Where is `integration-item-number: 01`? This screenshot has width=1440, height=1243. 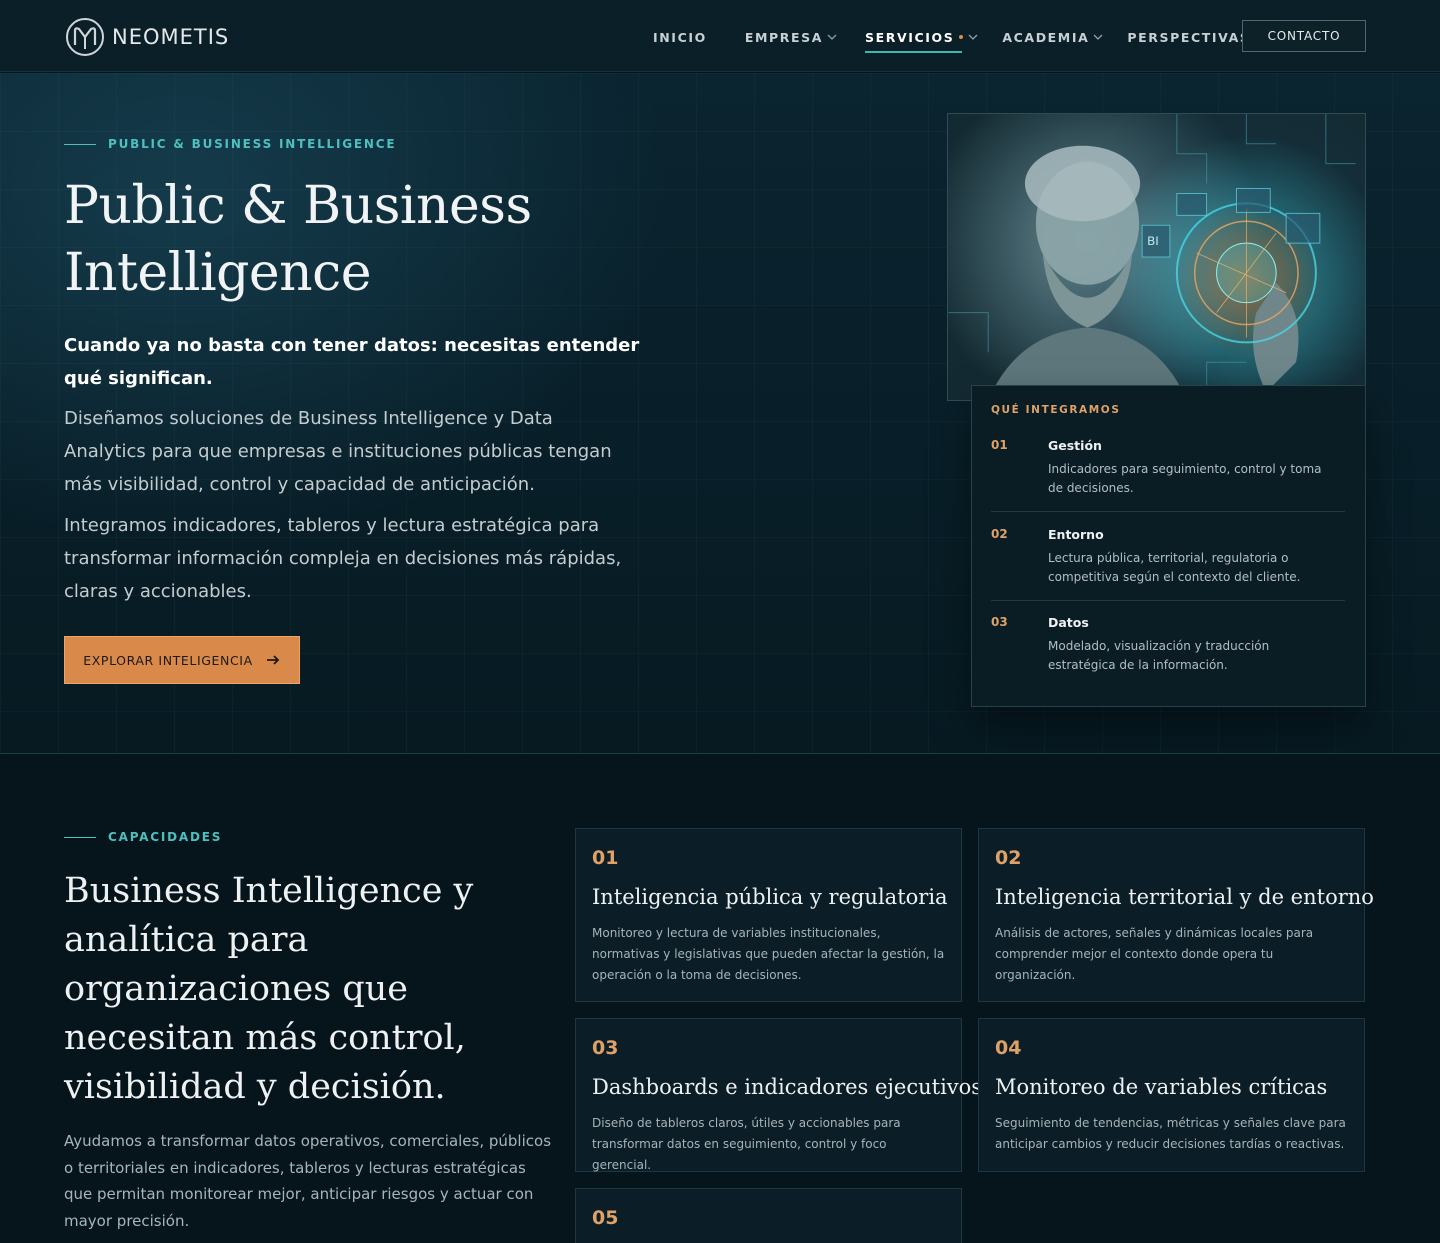
integration-item-number: 01 is located at coordinates (999, 445).